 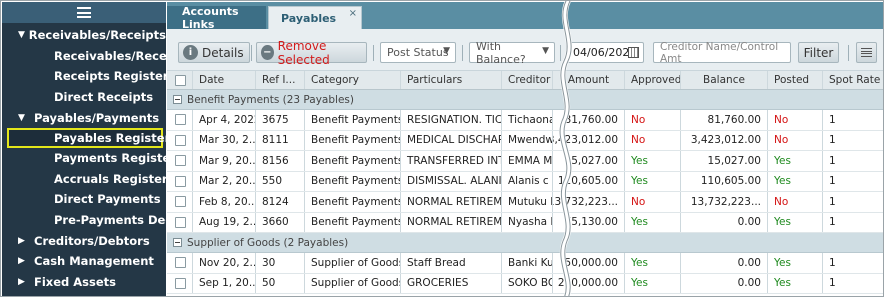 What do you see at coordinates (866, 52) in the screenshot?
I see `column-menu-button` at bounding box center [866, 52].